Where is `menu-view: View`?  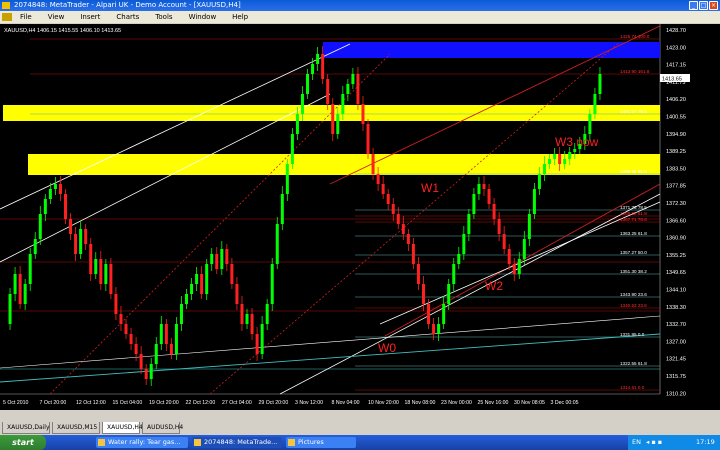
menu-view: View is located at coordinates (56, 17).